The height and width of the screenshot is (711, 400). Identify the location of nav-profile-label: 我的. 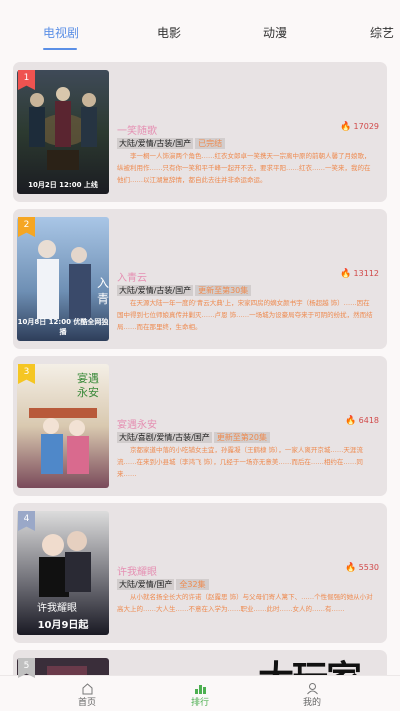
(311, 703).